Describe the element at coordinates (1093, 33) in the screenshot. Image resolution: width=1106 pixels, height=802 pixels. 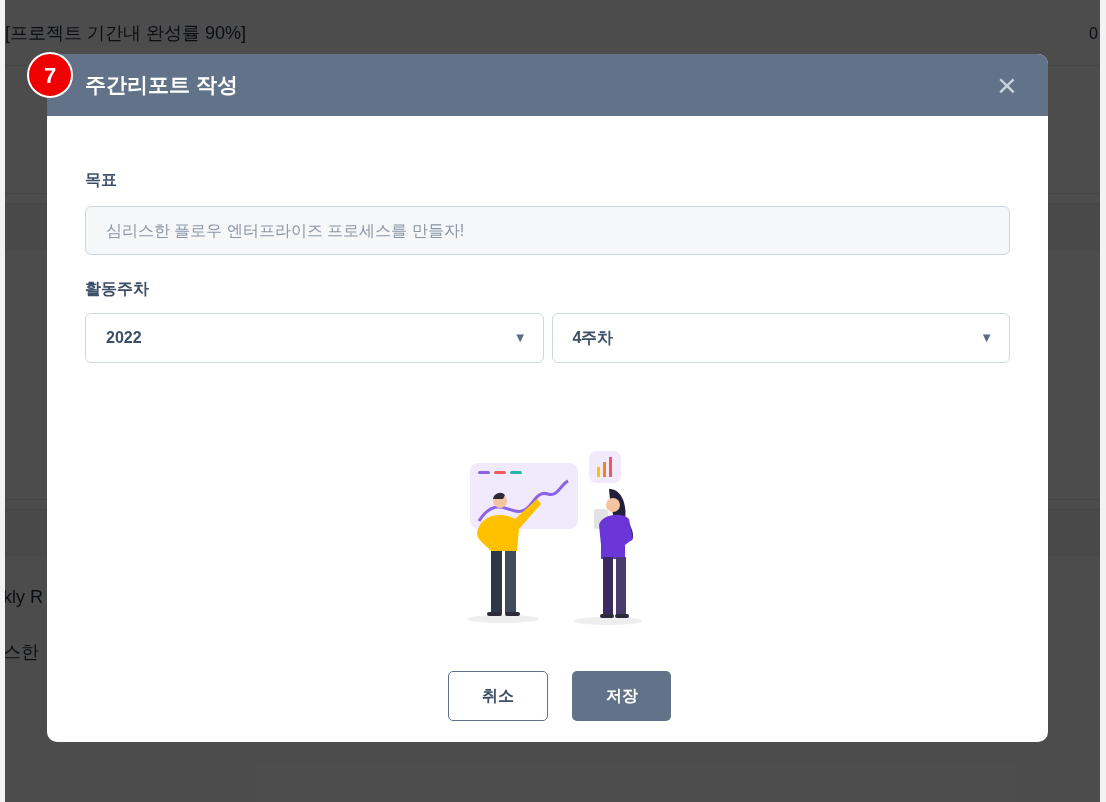
I see `background-value: 0` at that location.